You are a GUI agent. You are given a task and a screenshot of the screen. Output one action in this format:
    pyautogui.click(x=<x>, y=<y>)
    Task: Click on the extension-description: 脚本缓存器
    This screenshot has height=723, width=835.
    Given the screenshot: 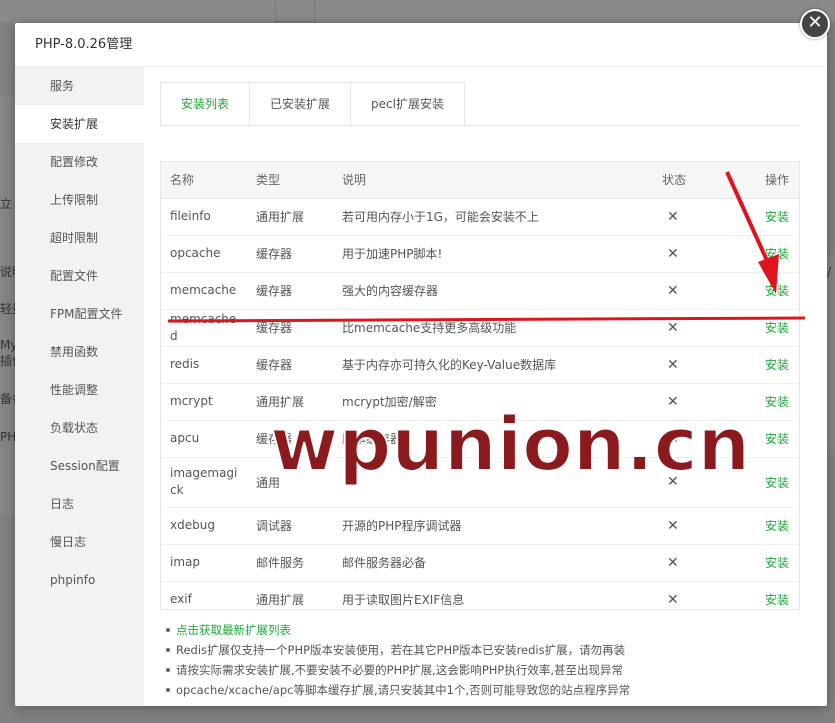 What is the action you would take?
    pyautogui.click(x=493, y=439)
    